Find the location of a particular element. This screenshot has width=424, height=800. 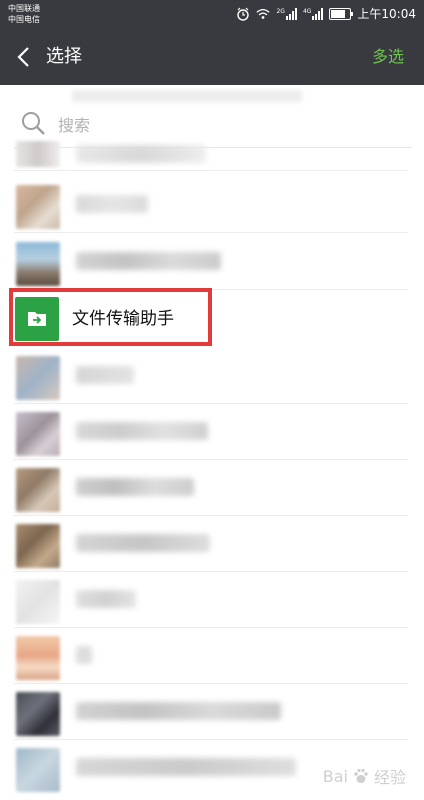

battery-icon is located at coordinates (341, 13).